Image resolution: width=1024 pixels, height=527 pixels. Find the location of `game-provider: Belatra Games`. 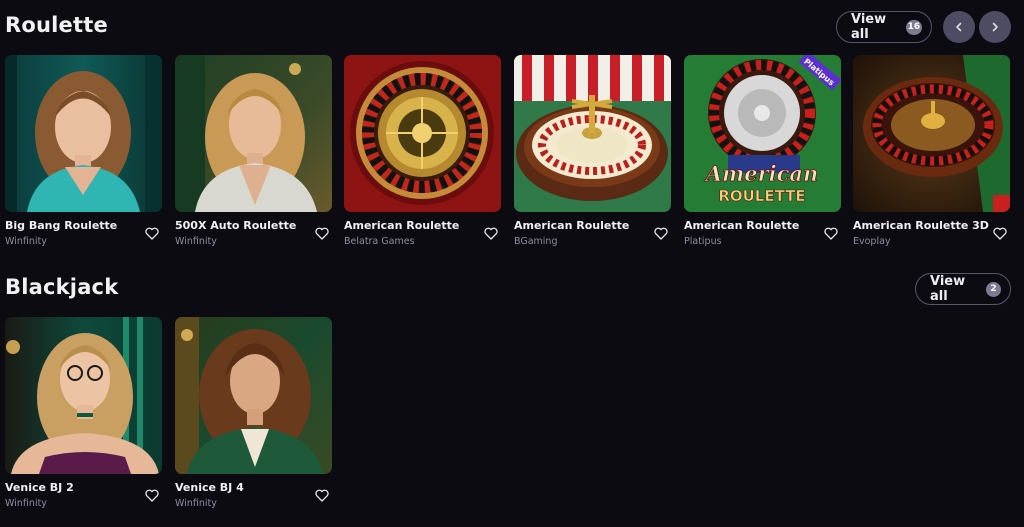

game-provider: Belatra Games is located at coordinates (379, 241).